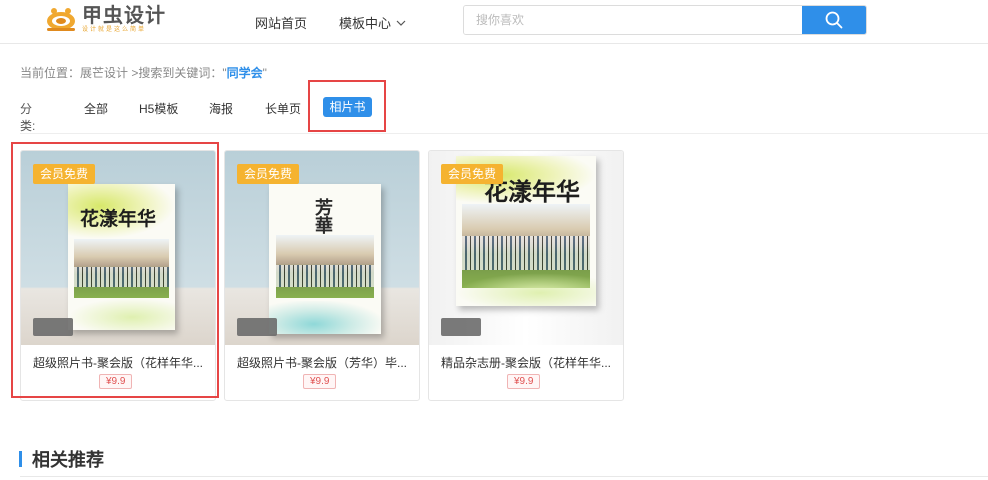 The height and width of the screenshot is (480, 988). I want to click on category-long-page: 长单页, so click(283, 108).